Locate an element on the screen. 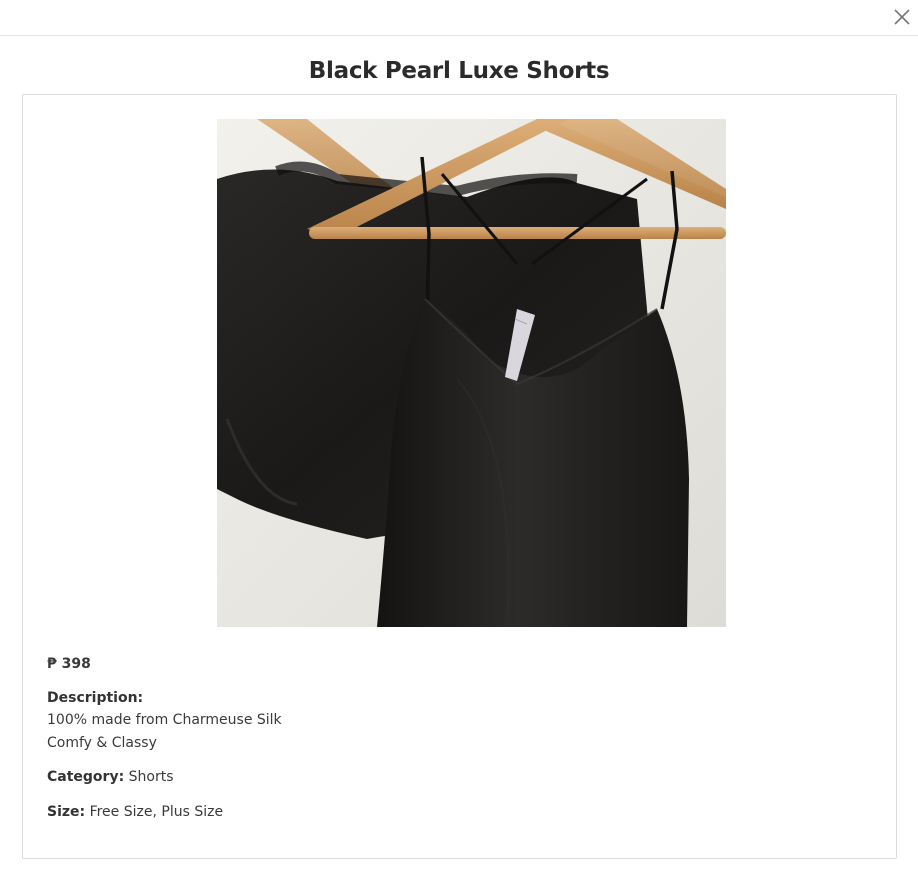  close-icon is located at coordinates (902, 17).